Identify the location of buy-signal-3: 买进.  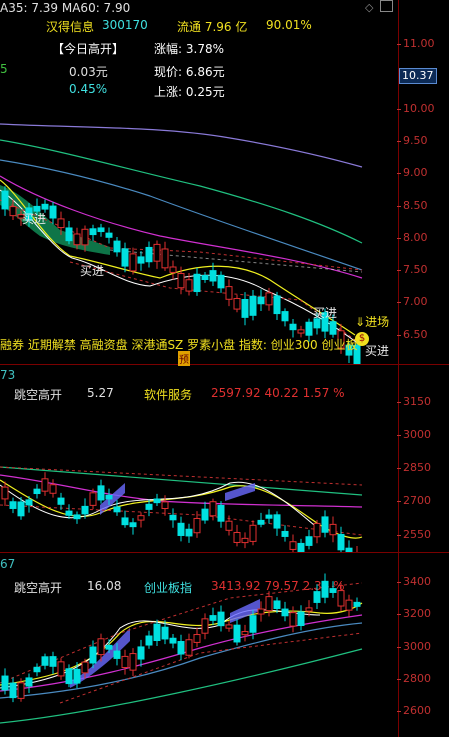
(325, 313).